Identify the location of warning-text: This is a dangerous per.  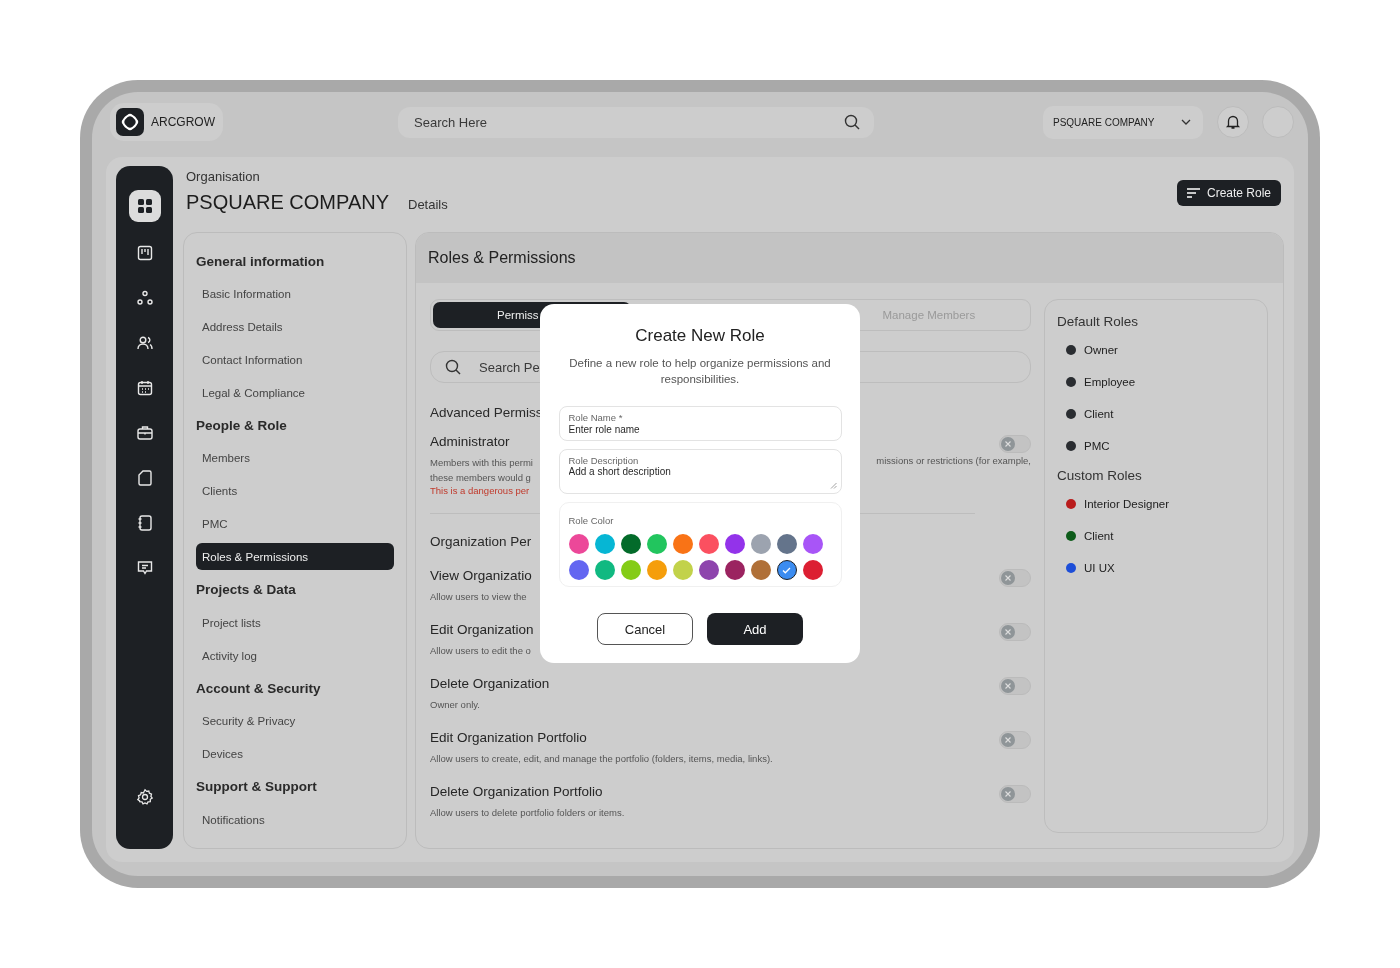
(480, 490).